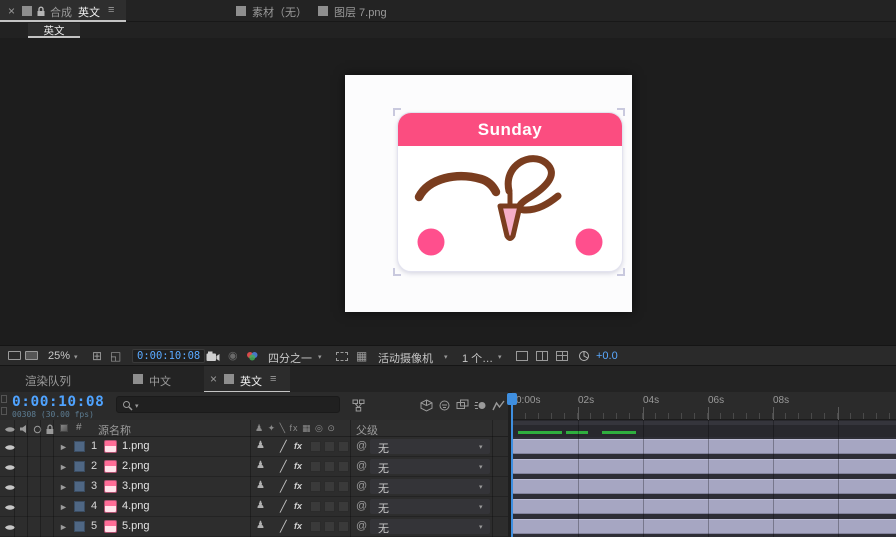 This screenshot has width=896, height=537. What do you see at coordinates (342, 356) in the screenshot?
I see `region-of-interest-icon` at bounding box center [342, 356].